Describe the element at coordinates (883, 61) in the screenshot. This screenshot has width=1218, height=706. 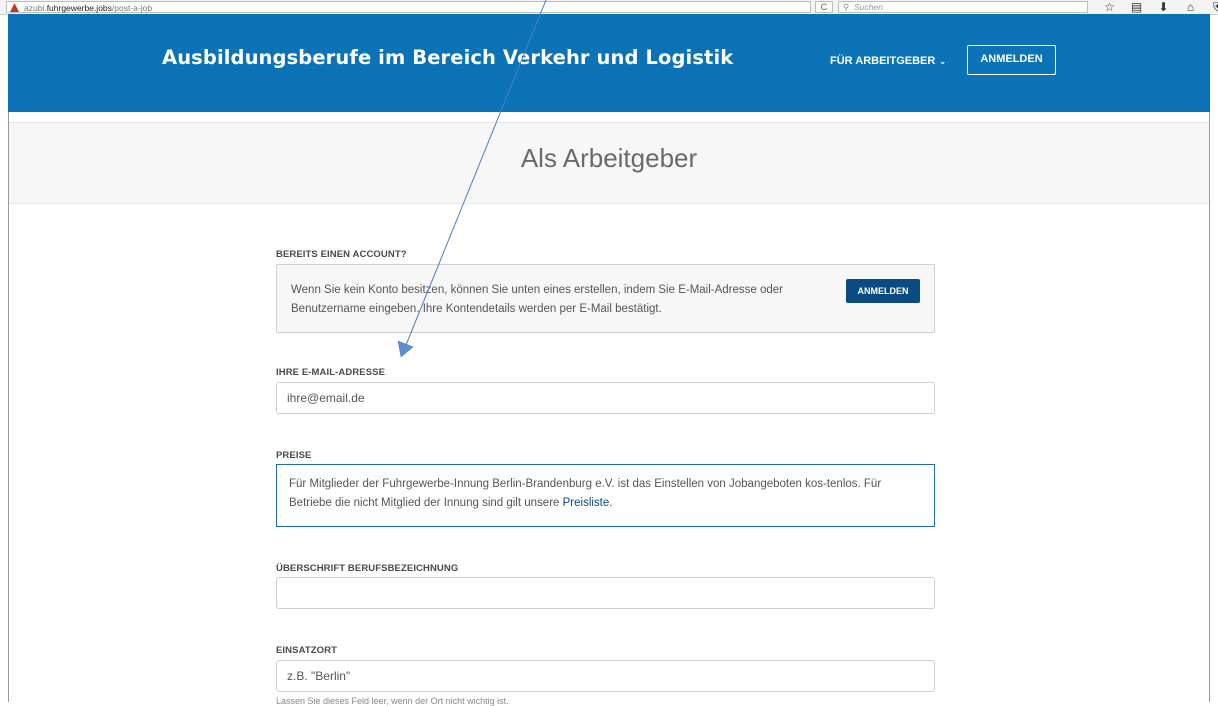
I see `nav-employer-label: FÜR ARBEITGEBER` at that location.